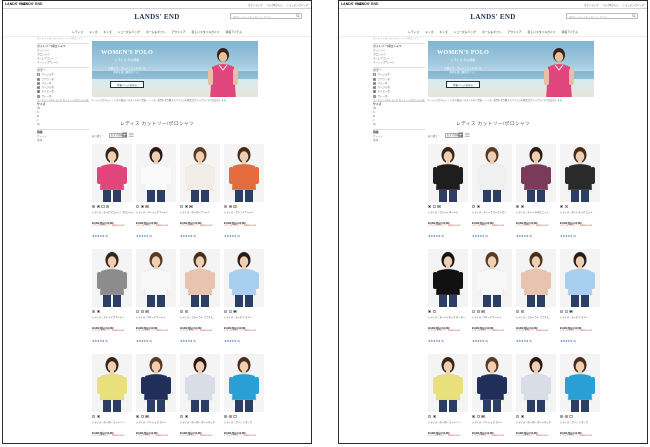  What do you see at coordinates (399, 141) in the screenshot?
I see `material-filter: 素材` at bounding box center [399, 141].